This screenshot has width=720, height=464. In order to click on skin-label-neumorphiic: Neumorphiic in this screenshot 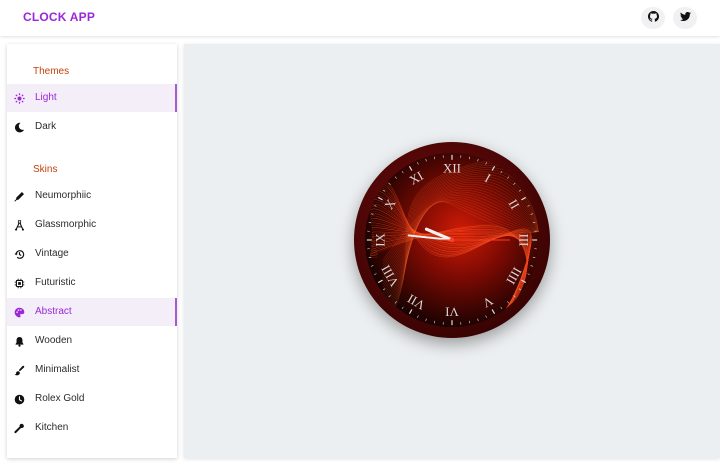, I will do `click(63, 195)`.